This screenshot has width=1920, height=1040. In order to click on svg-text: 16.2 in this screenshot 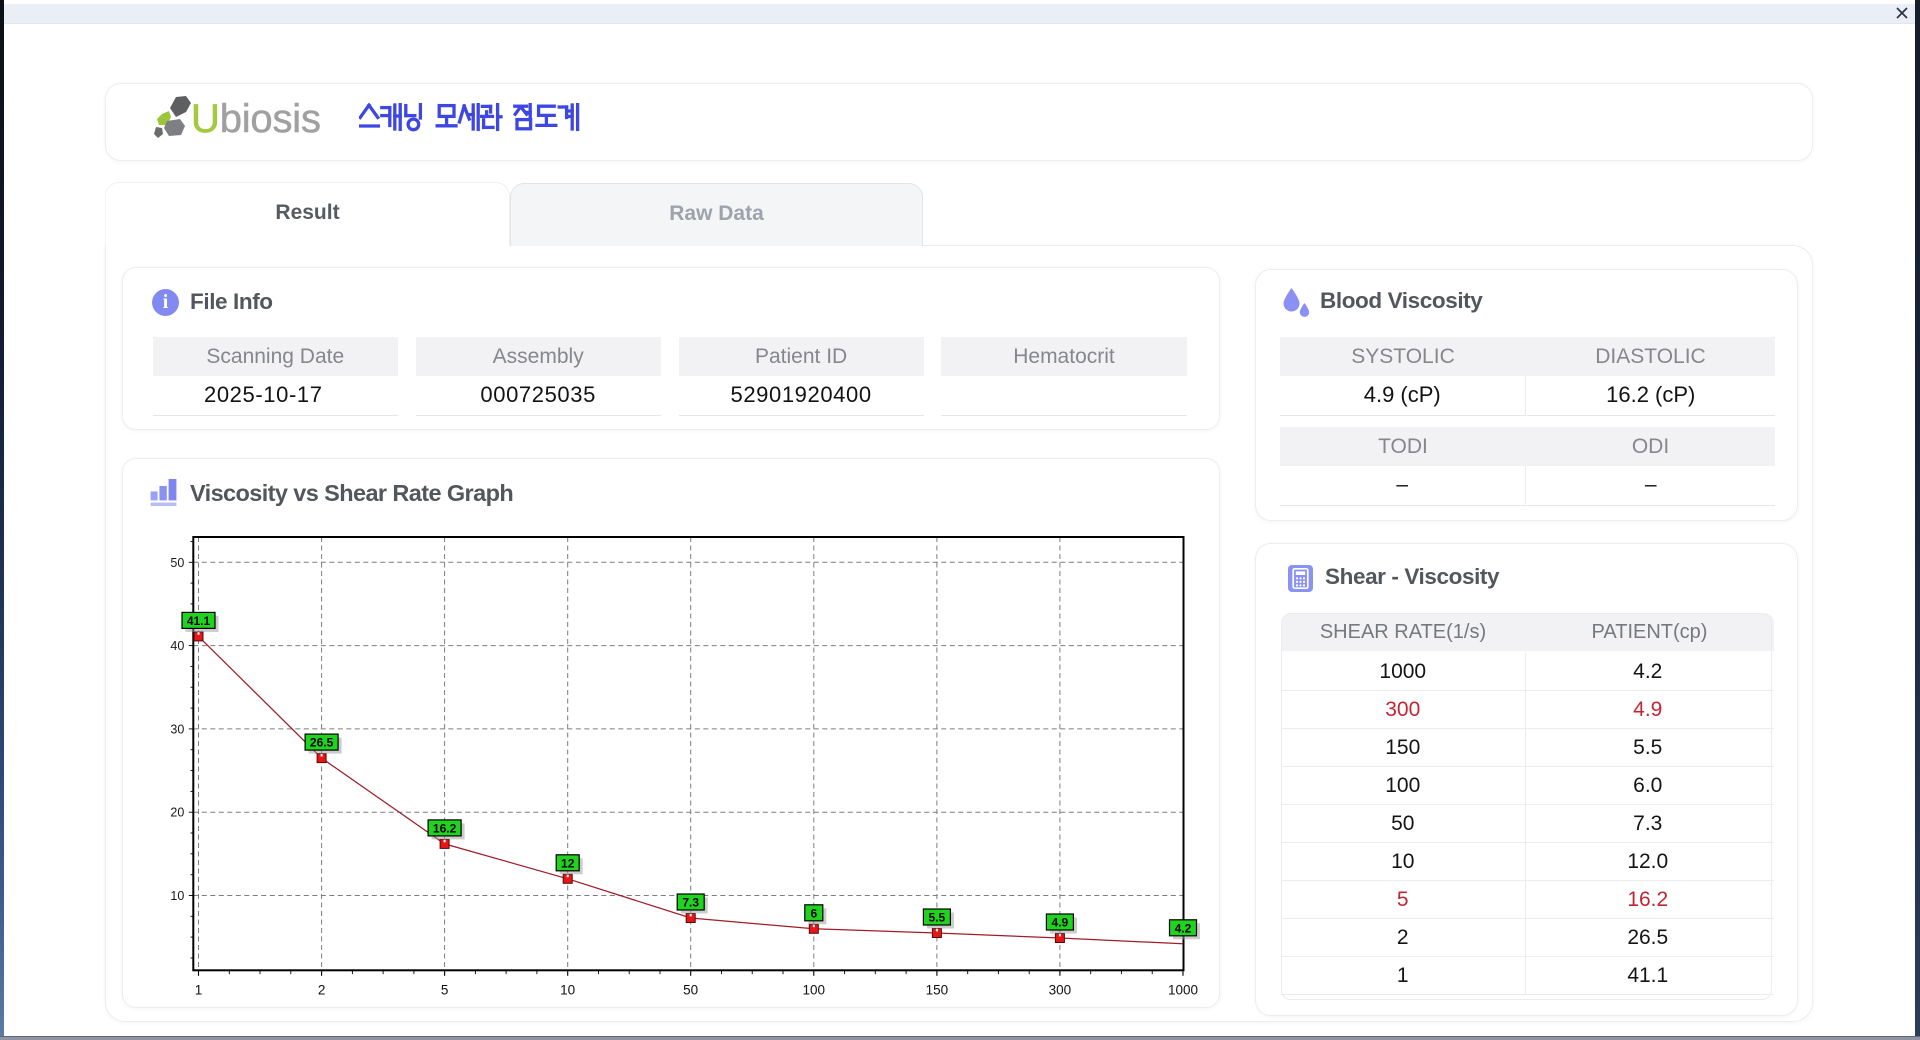, I will do `click(445, 828)`.